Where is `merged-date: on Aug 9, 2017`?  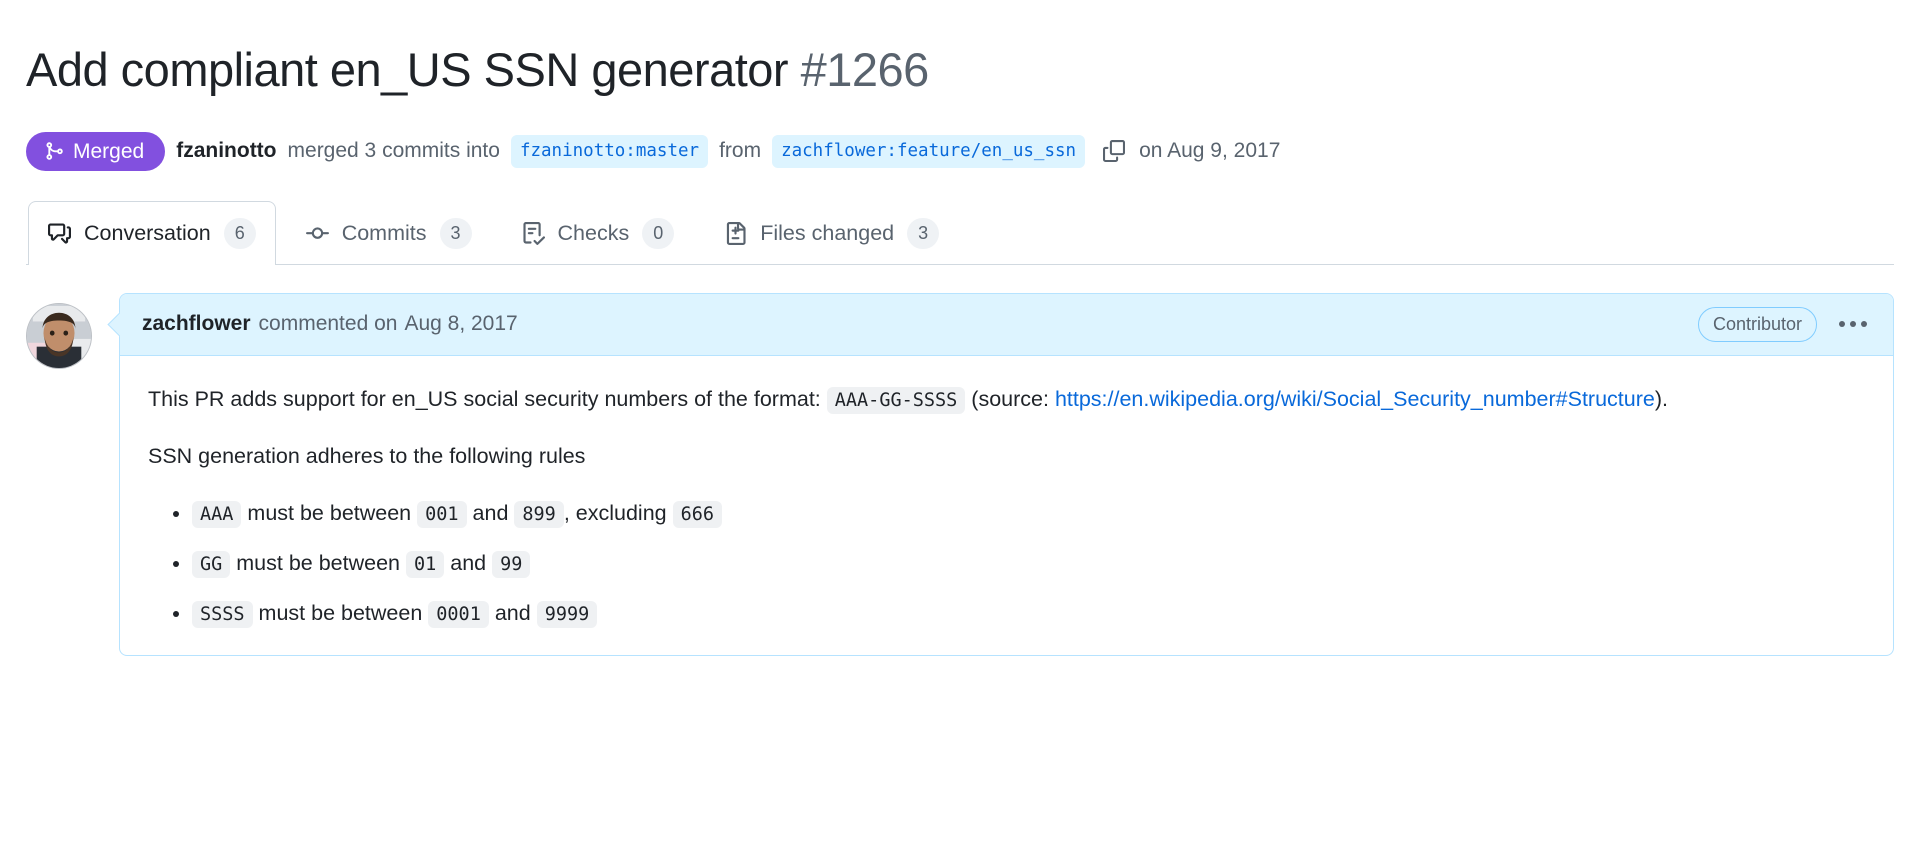 merged-date: on Aug 9, 2017 is located at coordinates (1210, 151).